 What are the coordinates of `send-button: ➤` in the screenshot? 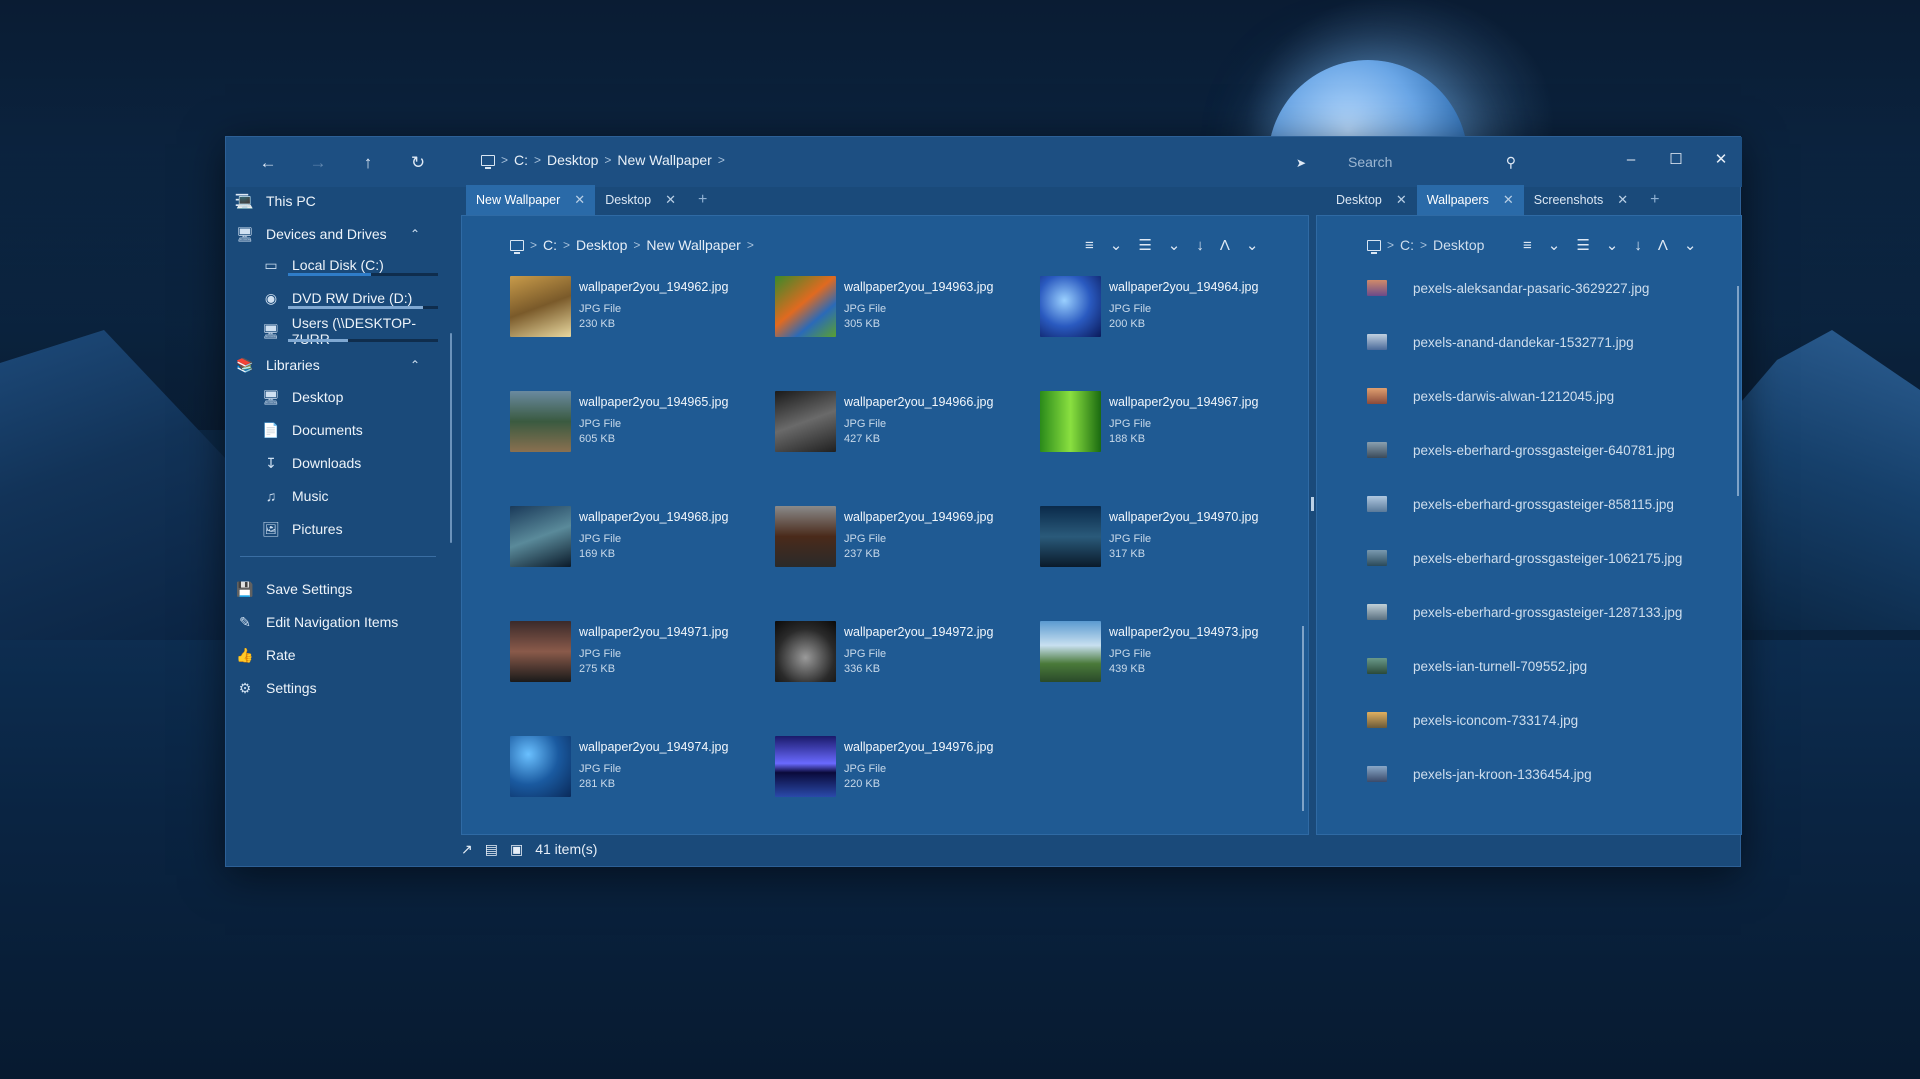 It's located at (1301, 163).